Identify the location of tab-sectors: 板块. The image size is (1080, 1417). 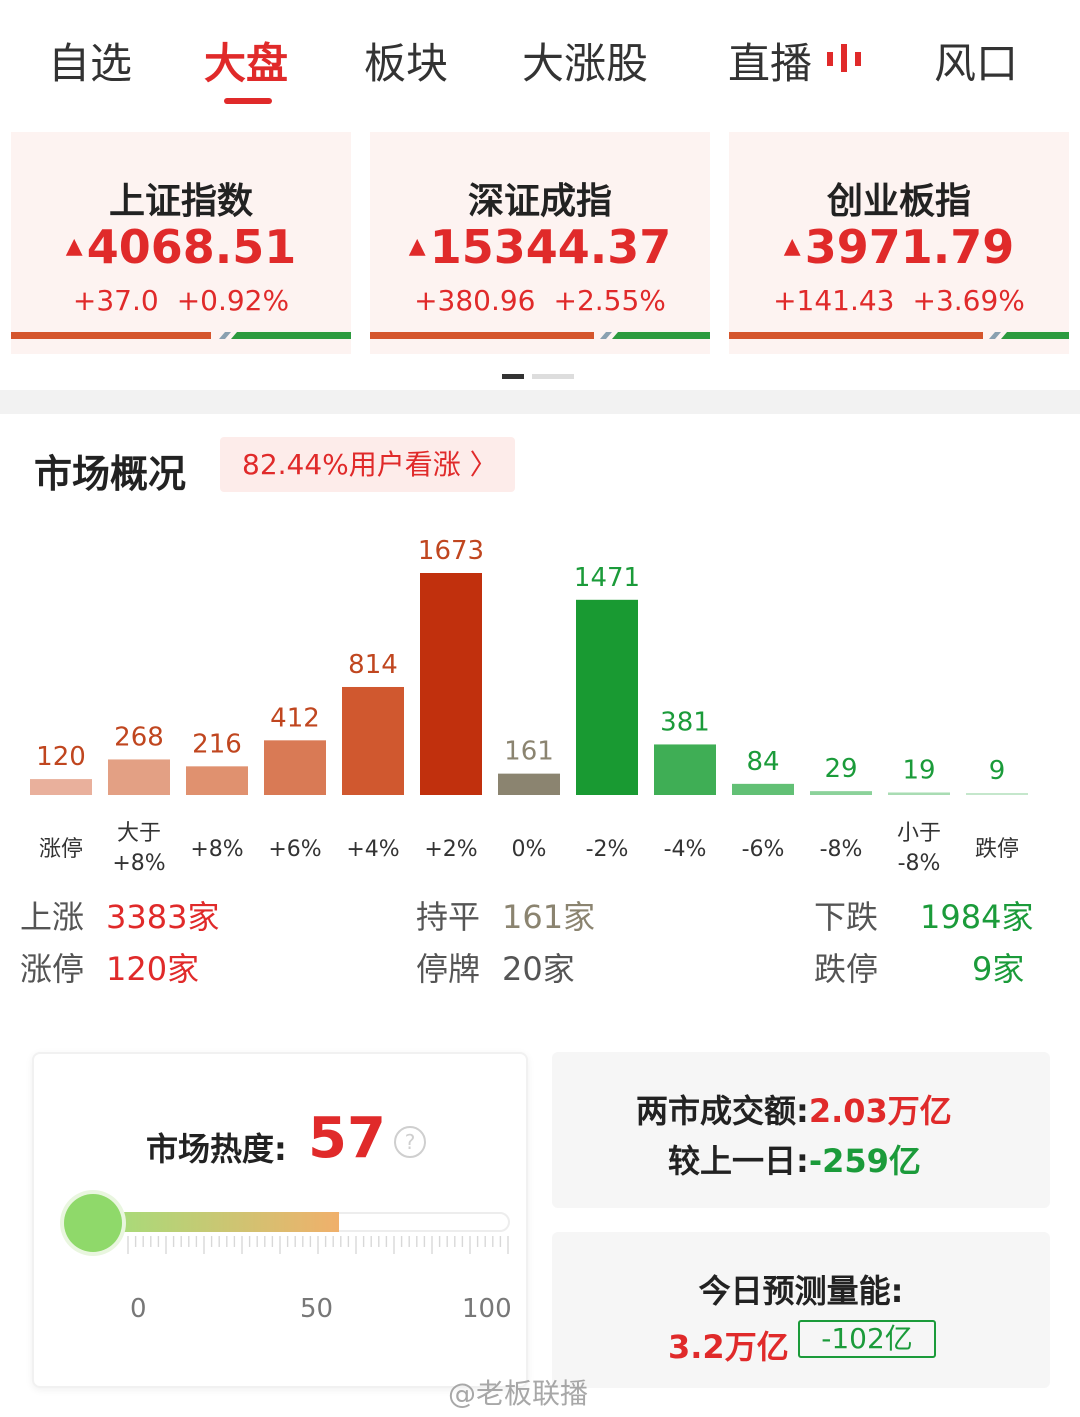
(406, 60).